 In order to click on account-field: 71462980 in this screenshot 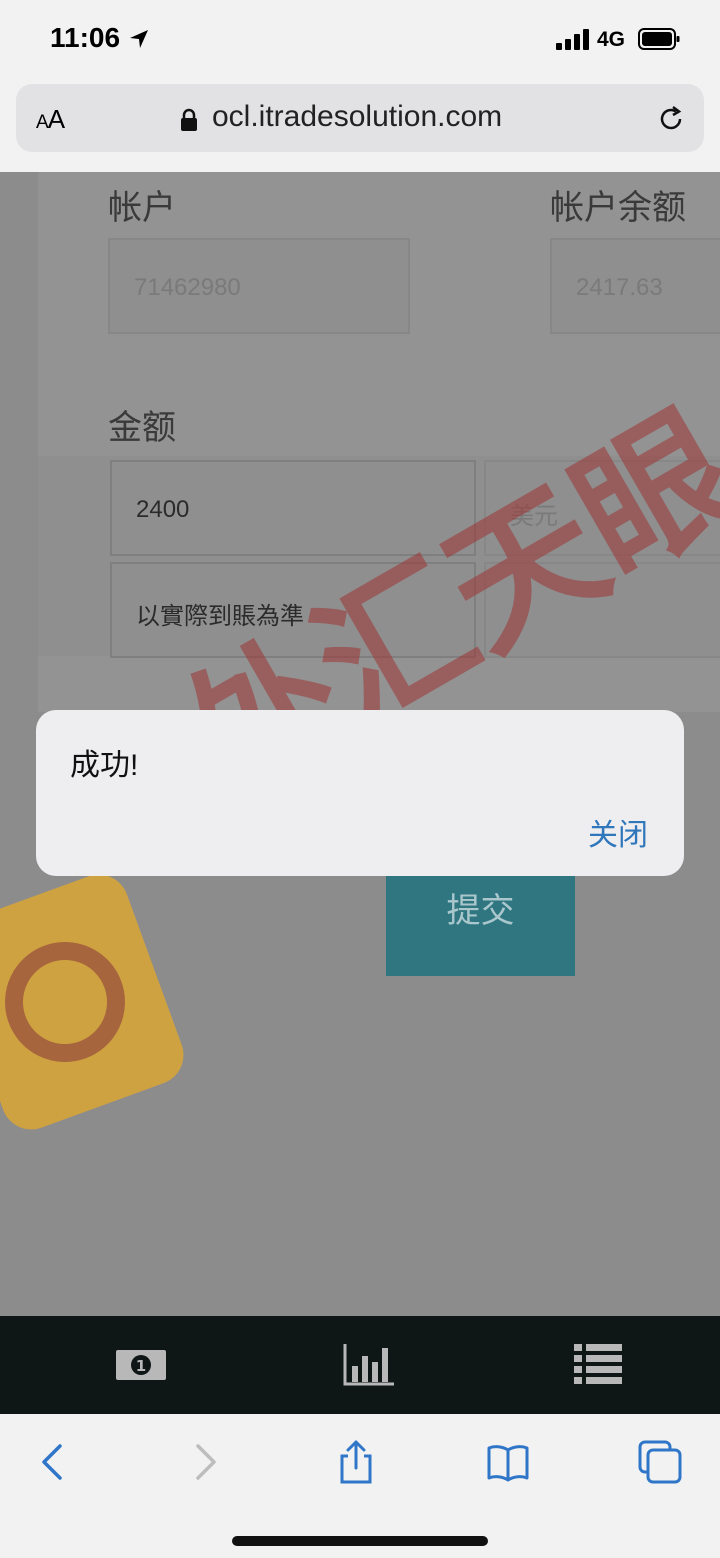, I will do `click(259, 286)`.